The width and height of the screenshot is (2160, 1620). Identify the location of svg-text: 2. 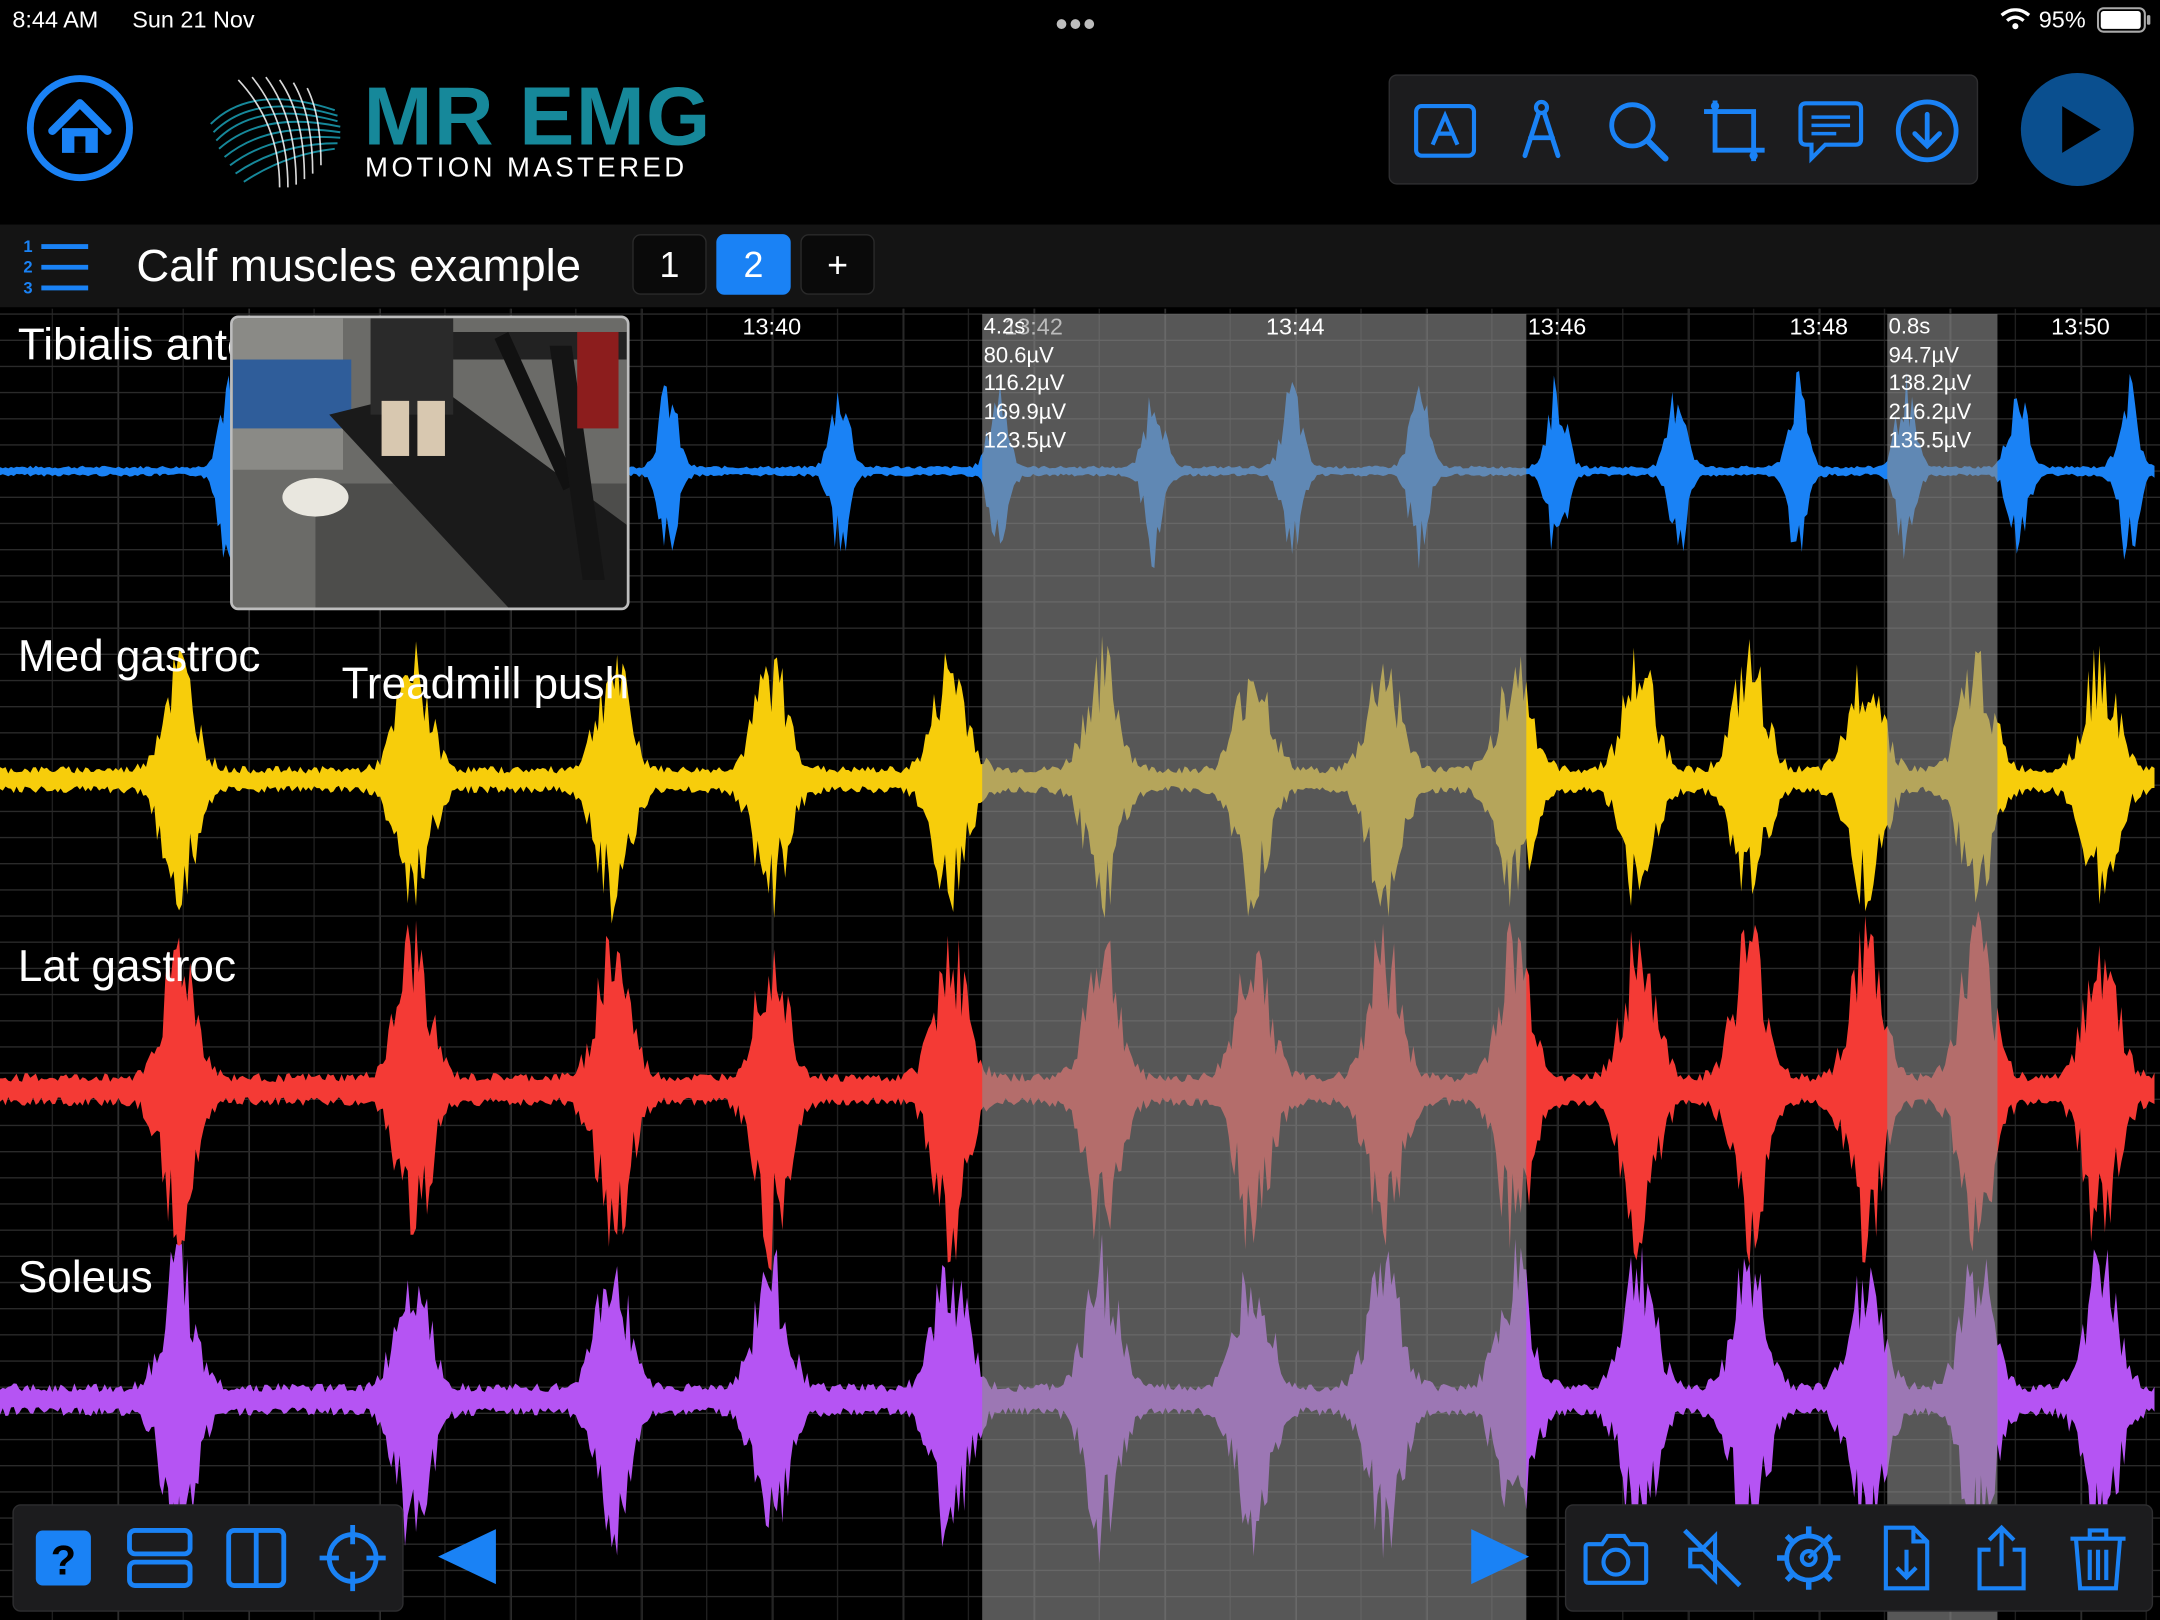
(27, 267).